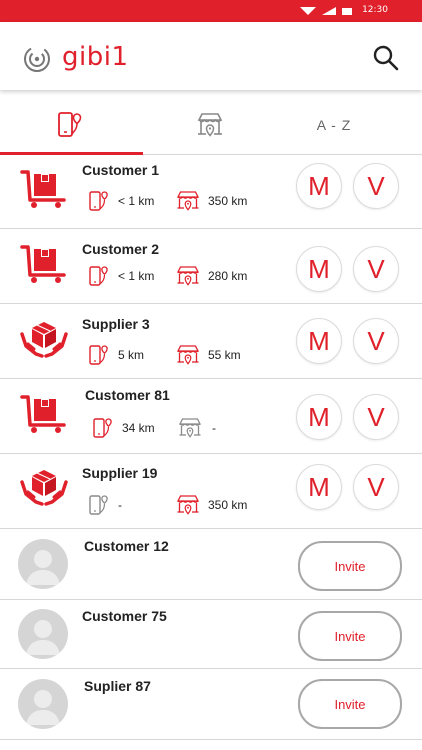 The height and width of the screenshot is (750, 422). Describe the element at coordinates (120, 505) in the screenshot. I see `phone-distance-value: -` at that location.